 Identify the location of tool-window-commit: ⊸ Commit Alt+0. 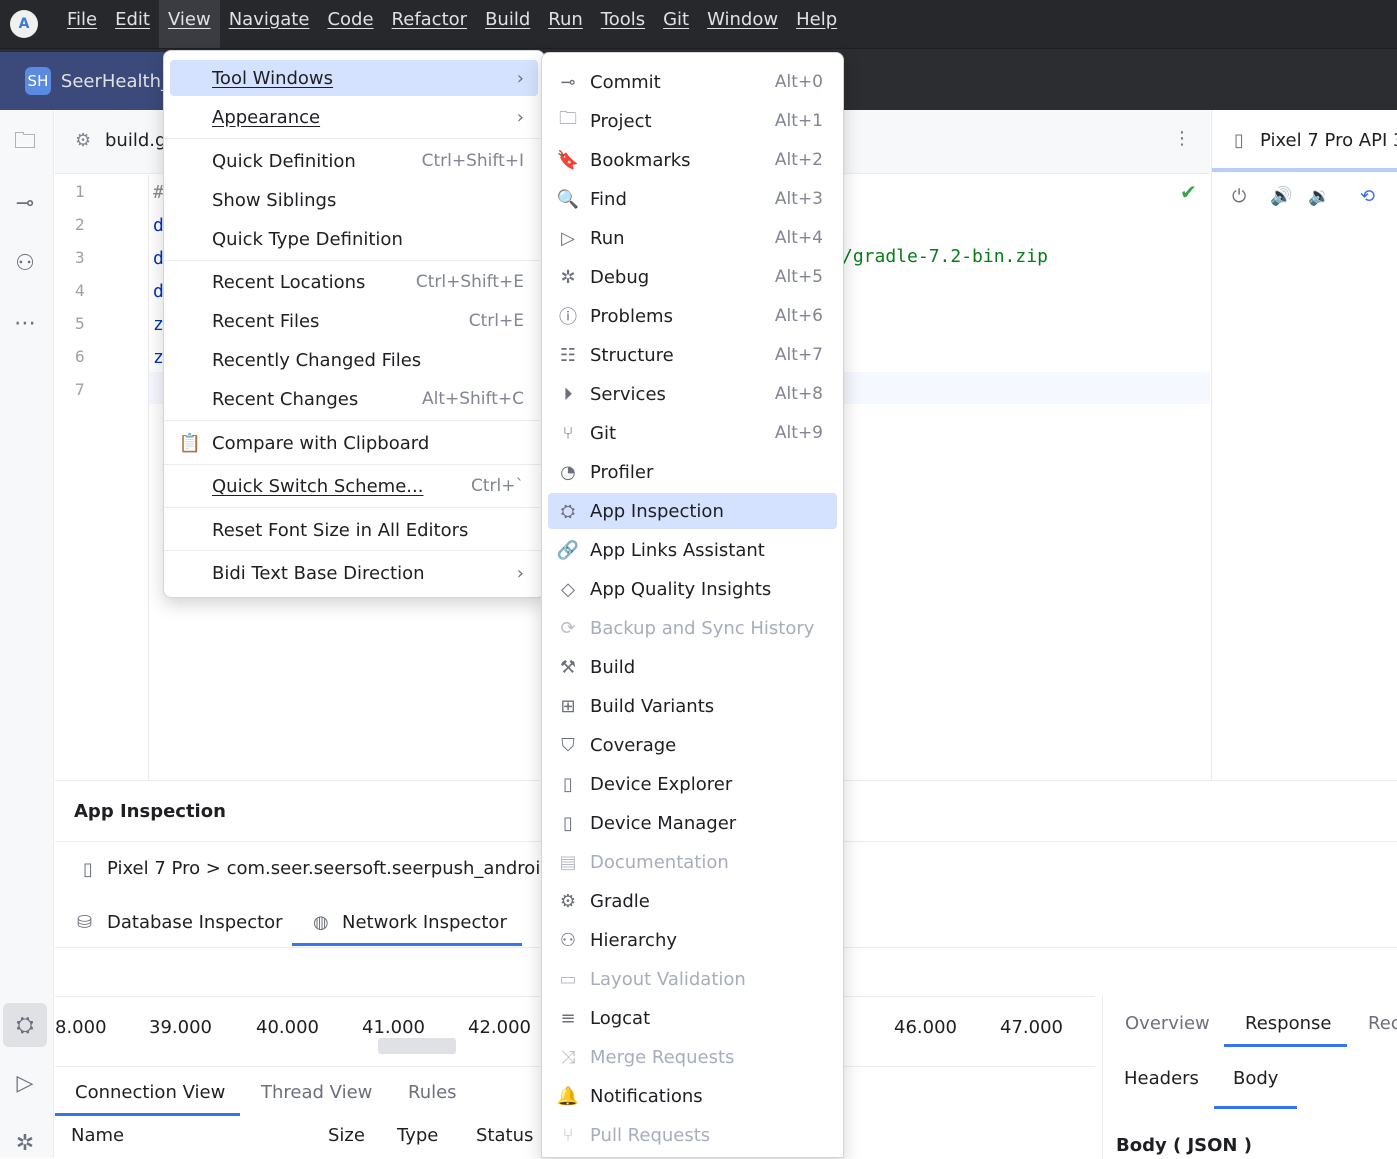
(692, 82).